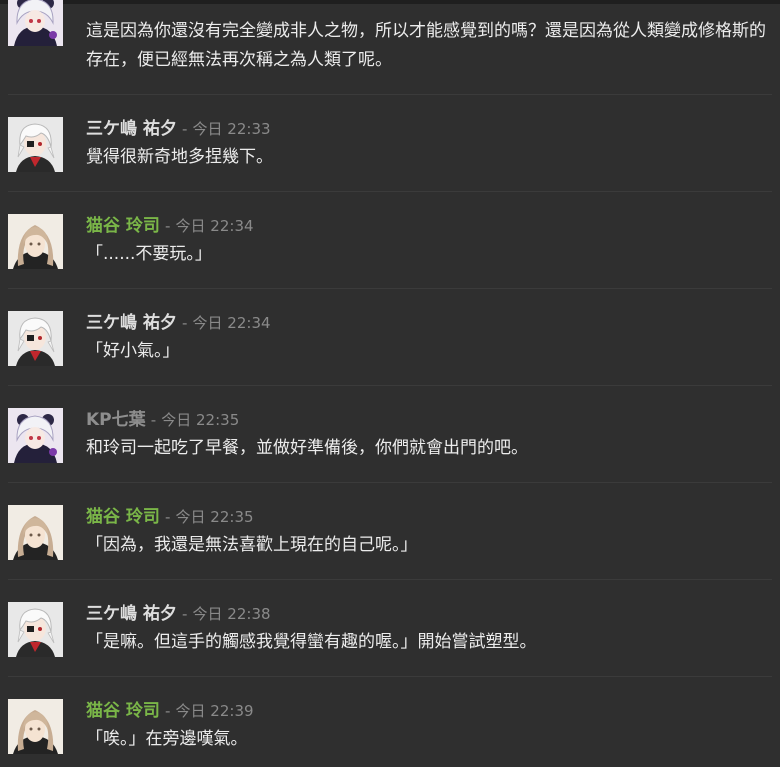  What do you see at coordinates (215, 711) in the screenshot?
I see `timestamp: 今日 22:39` at bounding box center [215, 711].